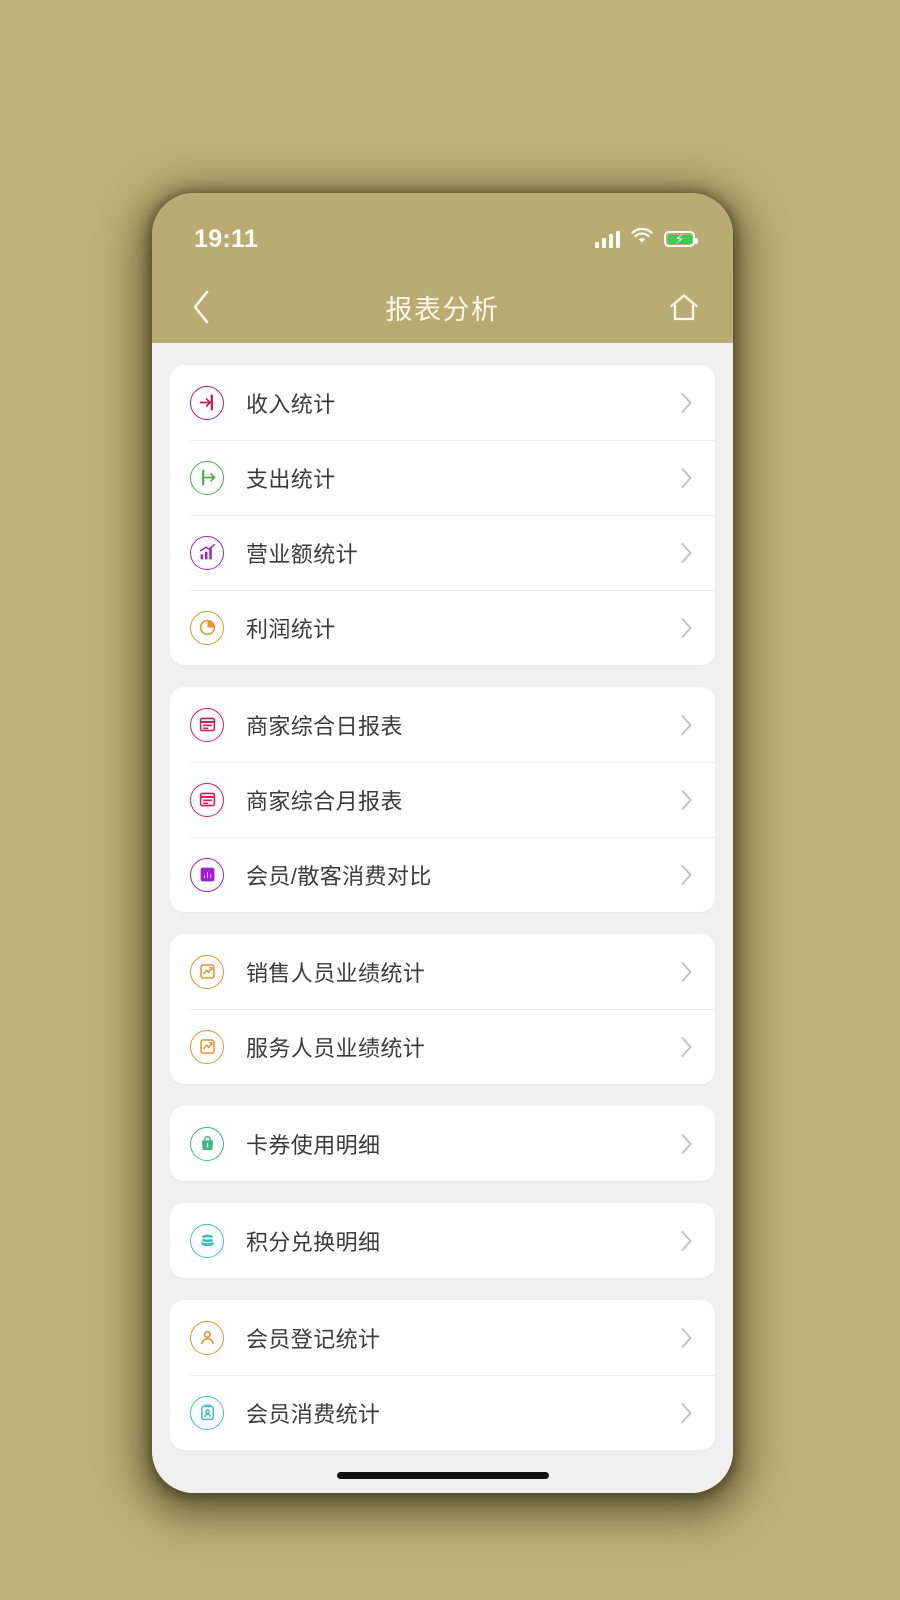 This screenshot has height=1600, width=900. Describe the element at coordinates (442, 402) in the screenshot. I see `report-list-item: 收入统计` at that location.